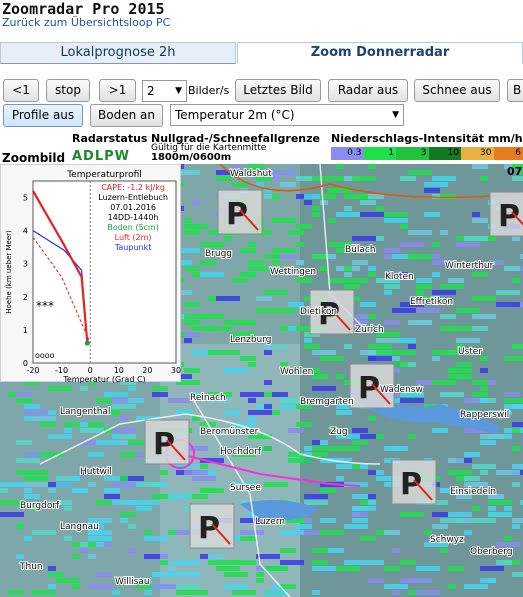 The height and width of the screenshot is (597, 523). Describe the element at coordinates (43, 115) in the screenshot. I see `profile-off-button: Profile aus` at that location.